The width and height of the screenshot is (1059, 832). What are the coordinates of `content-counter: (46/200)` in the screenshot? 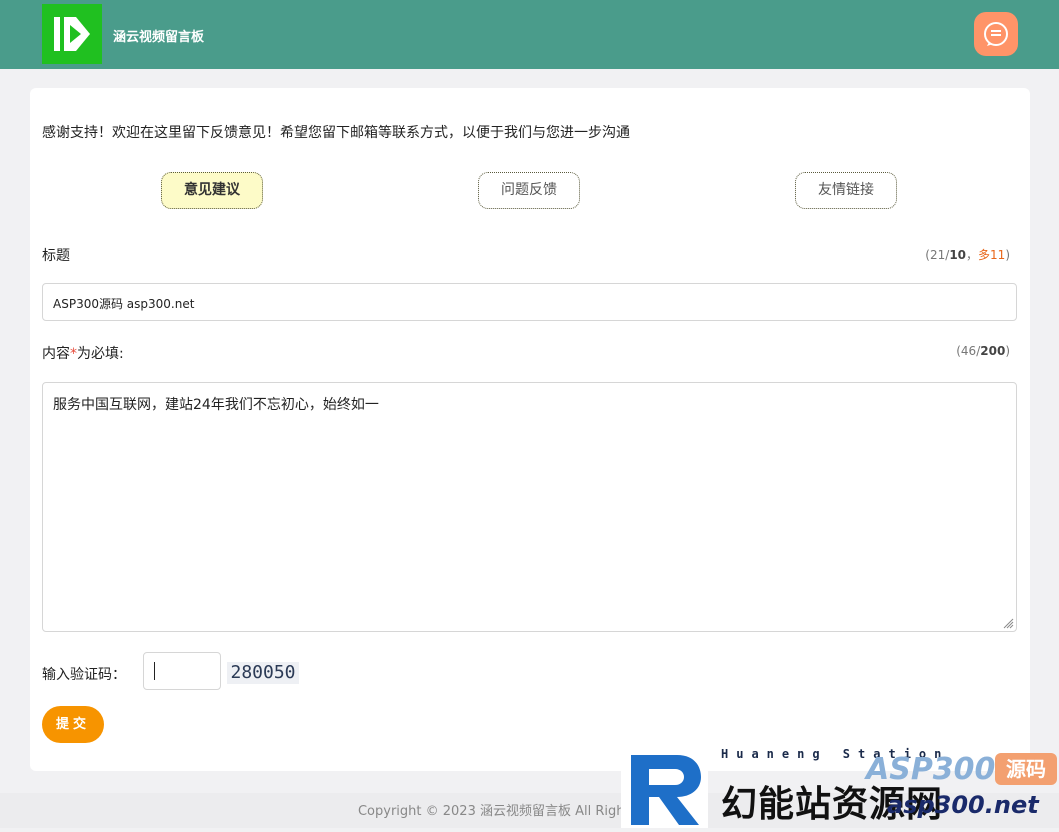 It's located at (983, 351).